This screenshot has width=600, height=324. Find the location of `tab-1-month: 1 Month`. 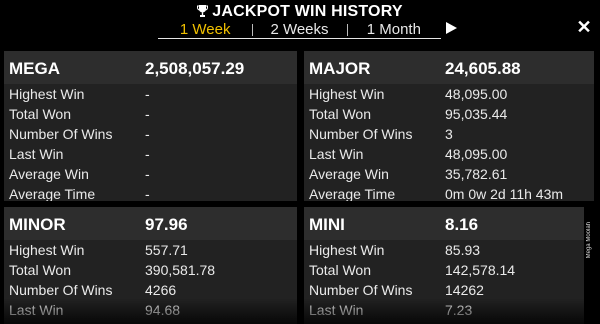

tab-1-month: 1 Month is located at coordinates (393, 29).